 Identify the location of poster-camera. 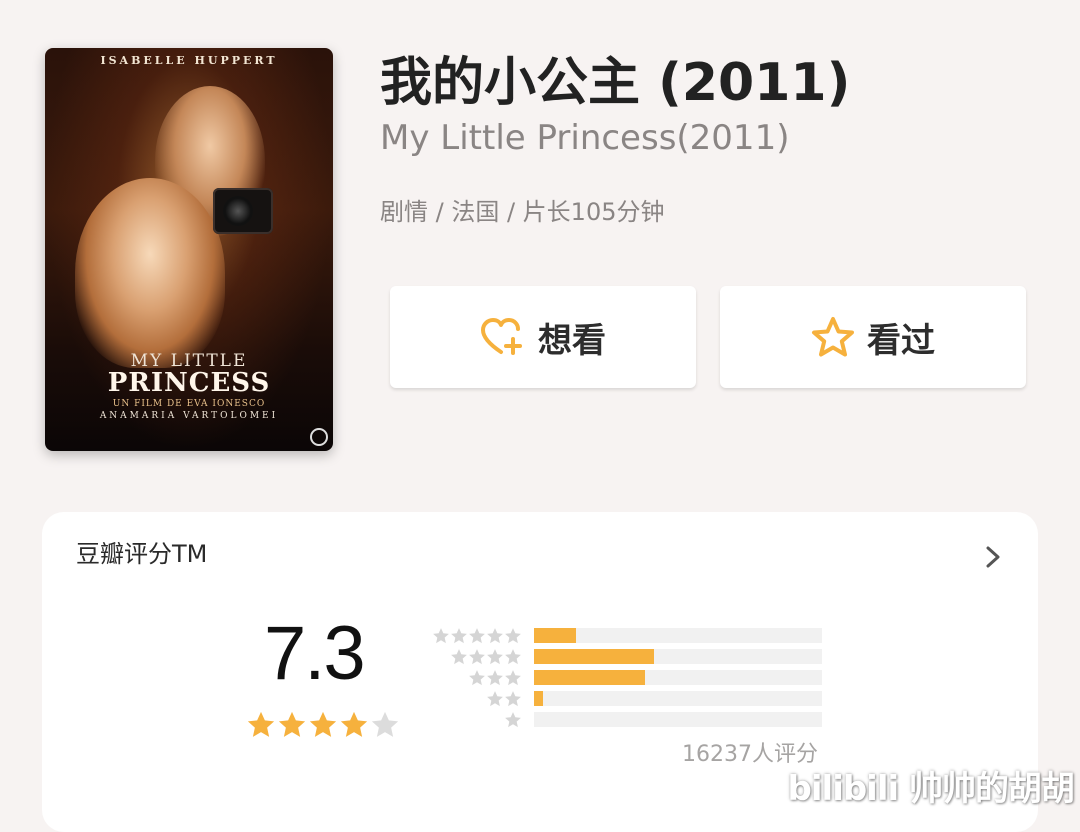
(243, 211).